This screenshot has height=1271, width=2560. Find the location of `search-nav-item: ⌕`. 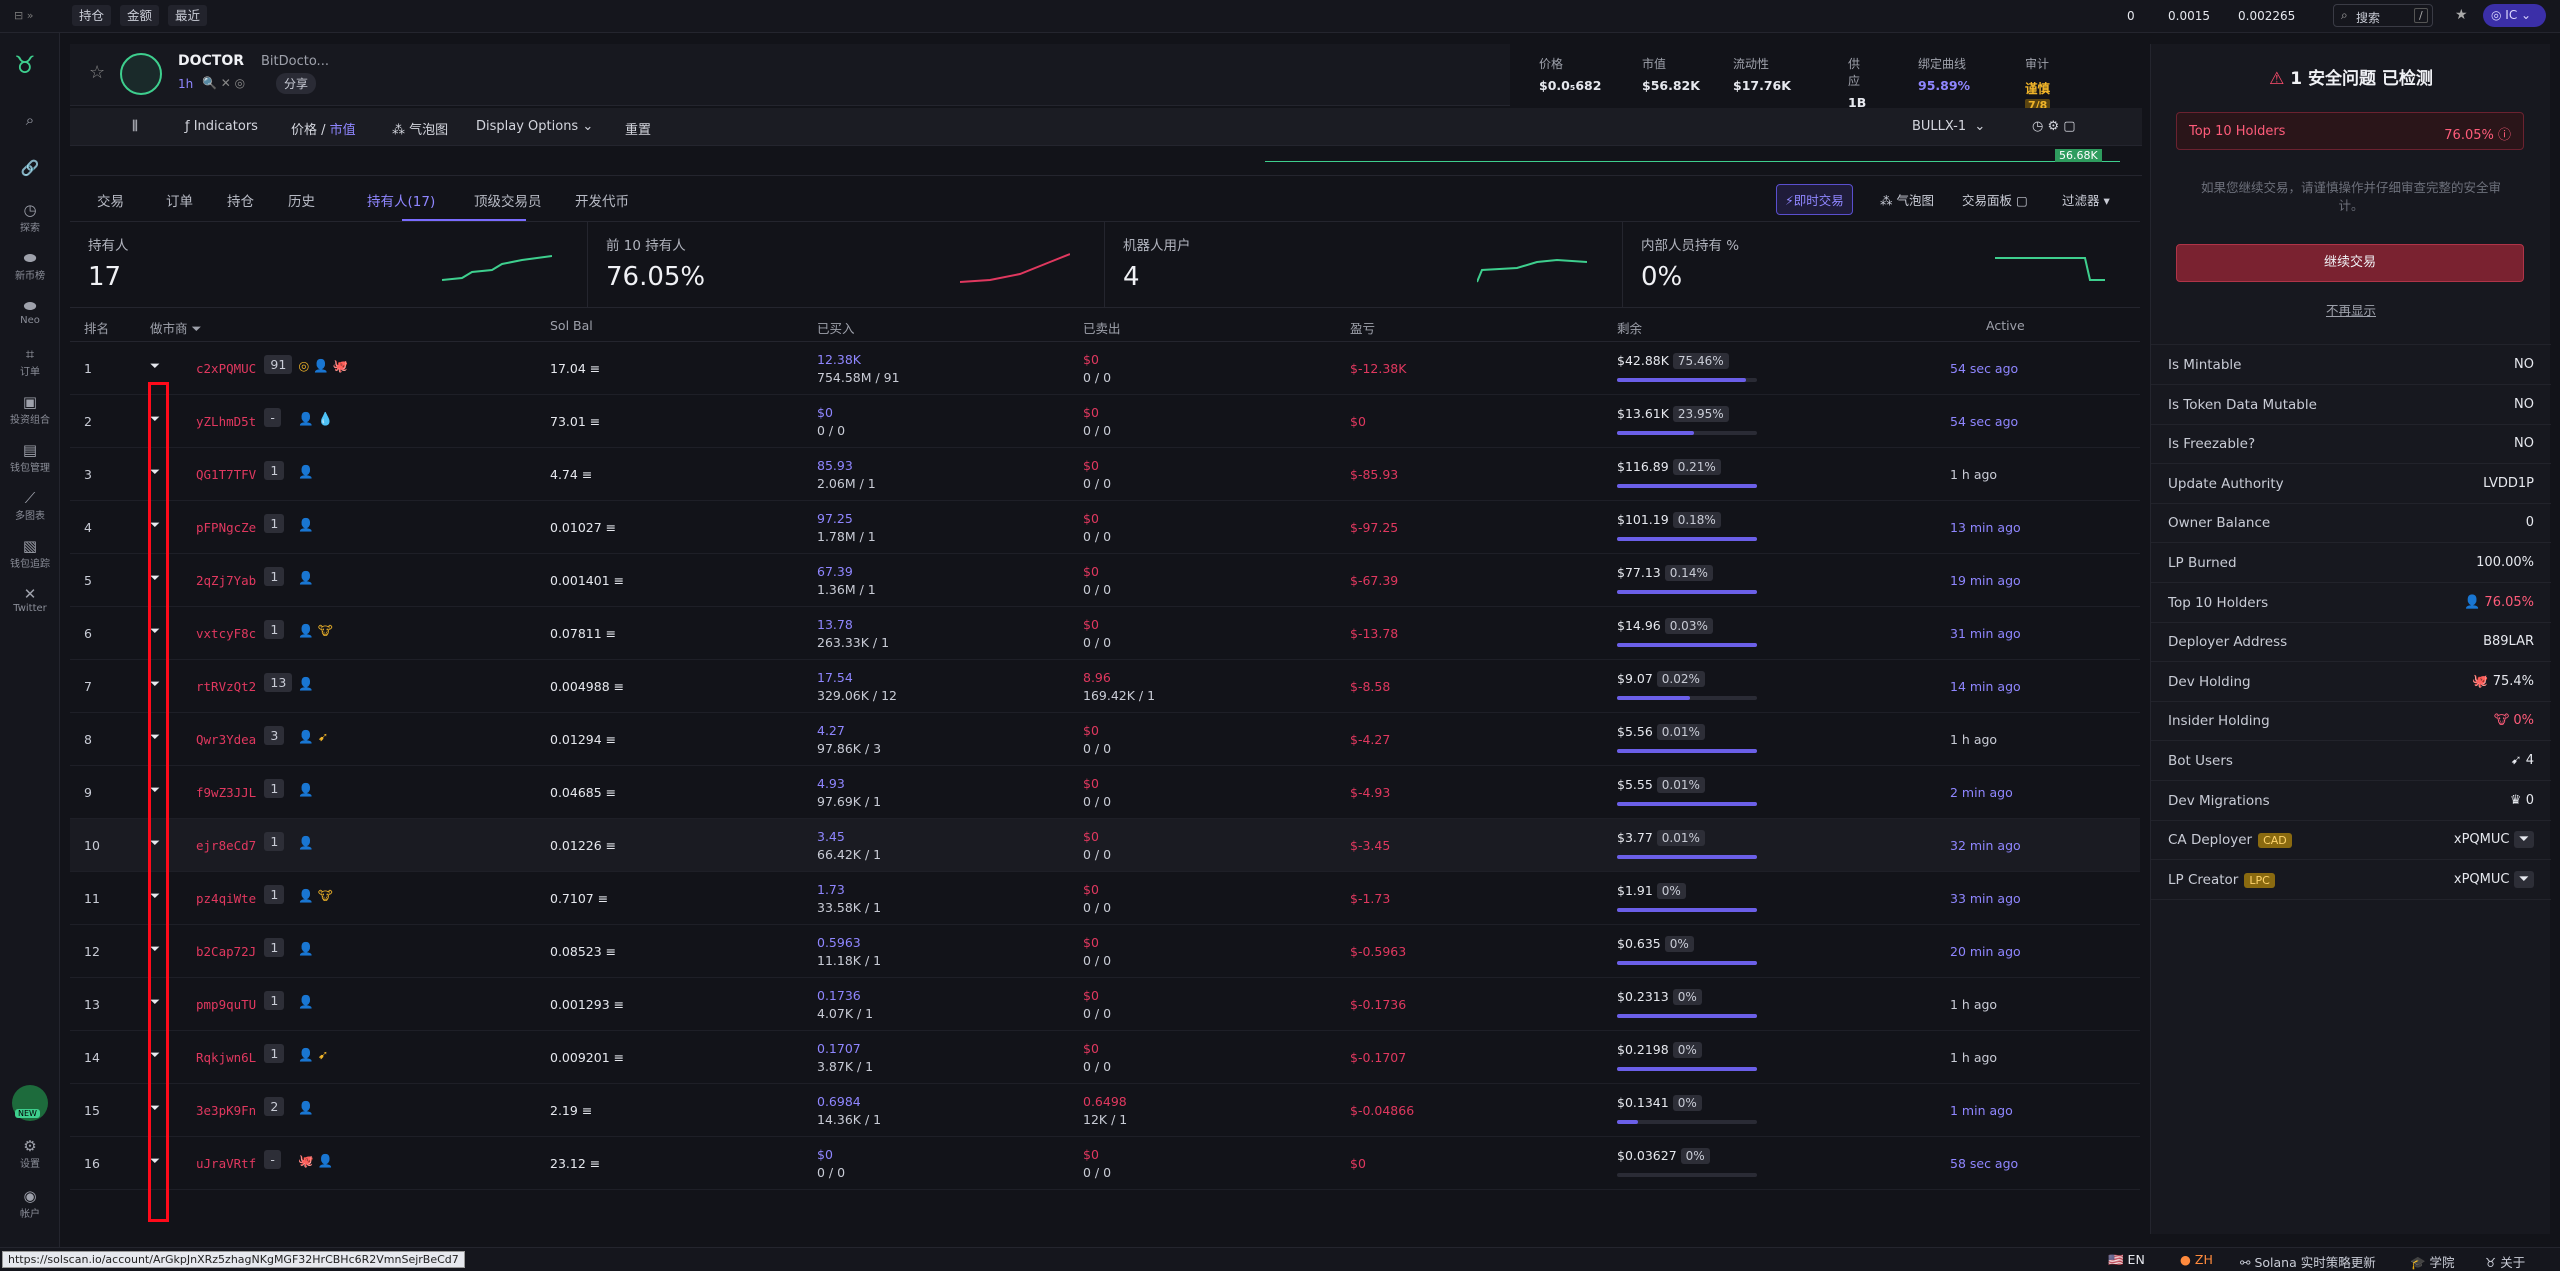

search-nav-item: ⌕ is located at coordinates (30, 120).